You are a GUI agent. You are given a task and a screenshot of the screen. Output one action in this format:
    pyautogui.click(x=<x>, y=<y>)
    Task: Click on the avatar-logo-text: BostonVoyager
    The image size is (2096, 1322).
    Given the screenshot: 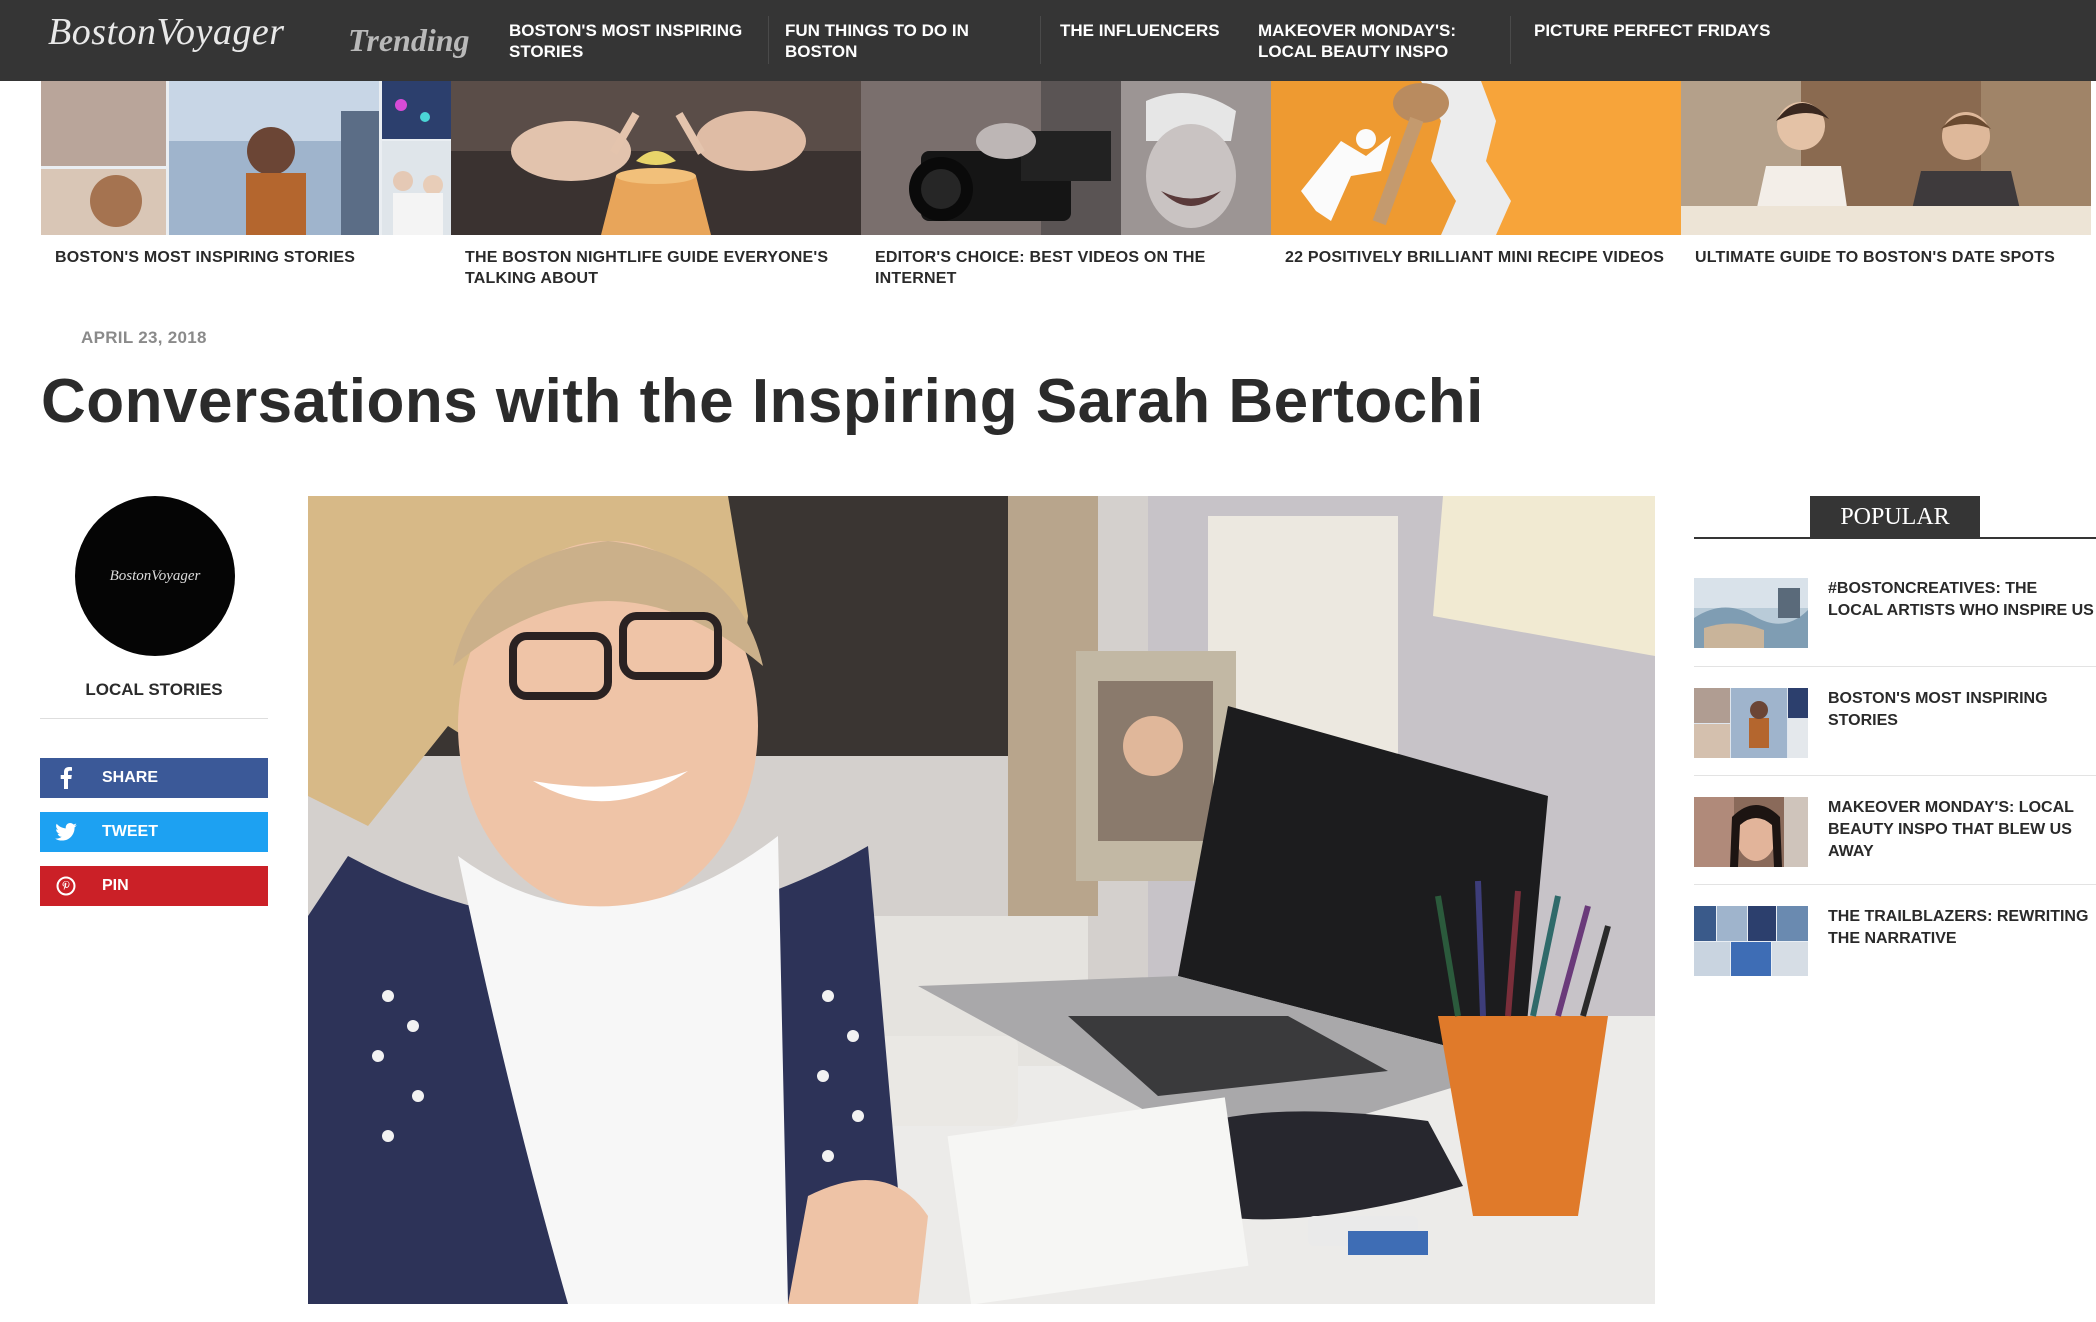 What is the action you would take?
    pyautogui.click(x=155, y=575)
    